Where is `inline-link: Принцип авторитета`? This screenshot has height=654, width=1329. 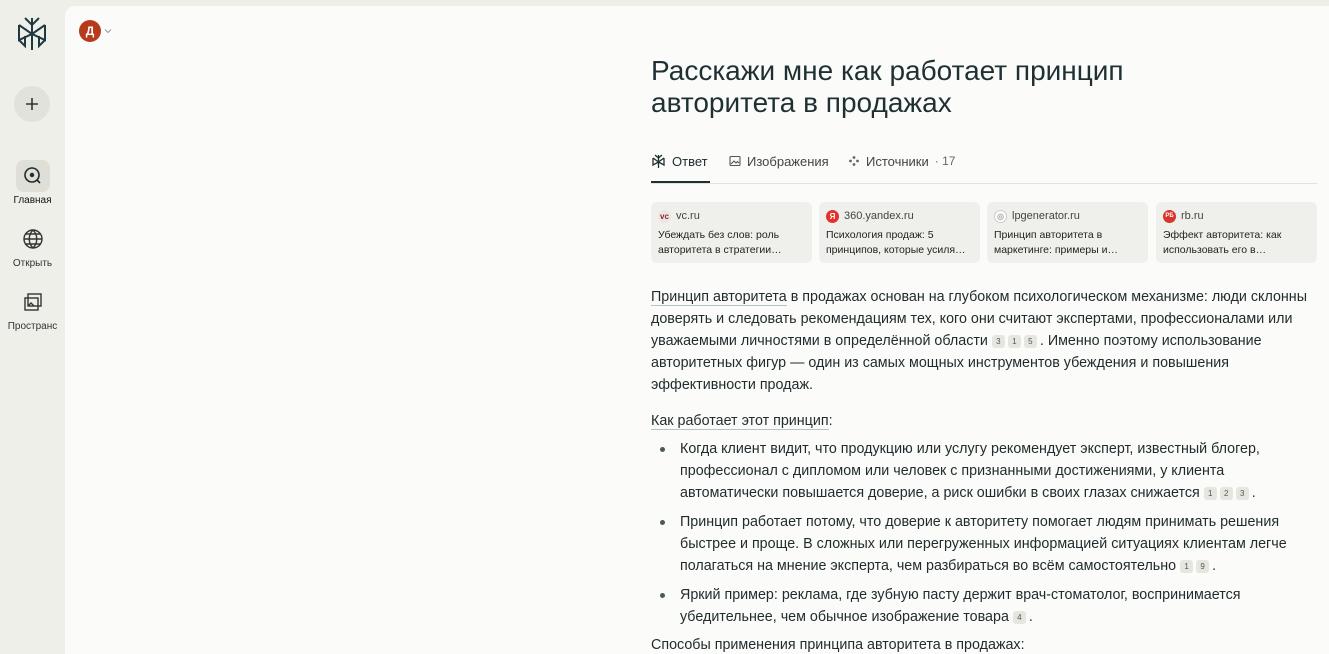
inline-link: Принцип авторитета is located at coordinates (719, 297).